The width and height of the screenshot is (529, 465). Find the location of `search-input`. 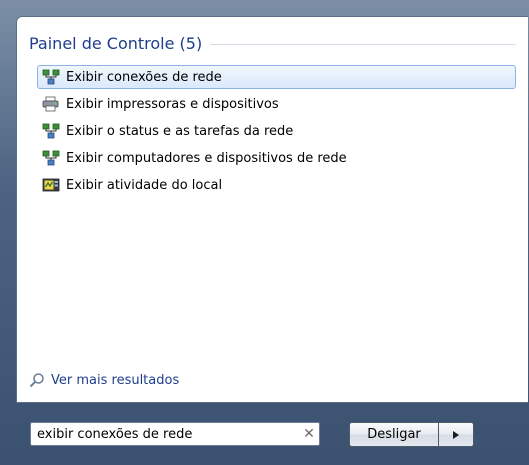

search-input is located at coordinates (165, 434).